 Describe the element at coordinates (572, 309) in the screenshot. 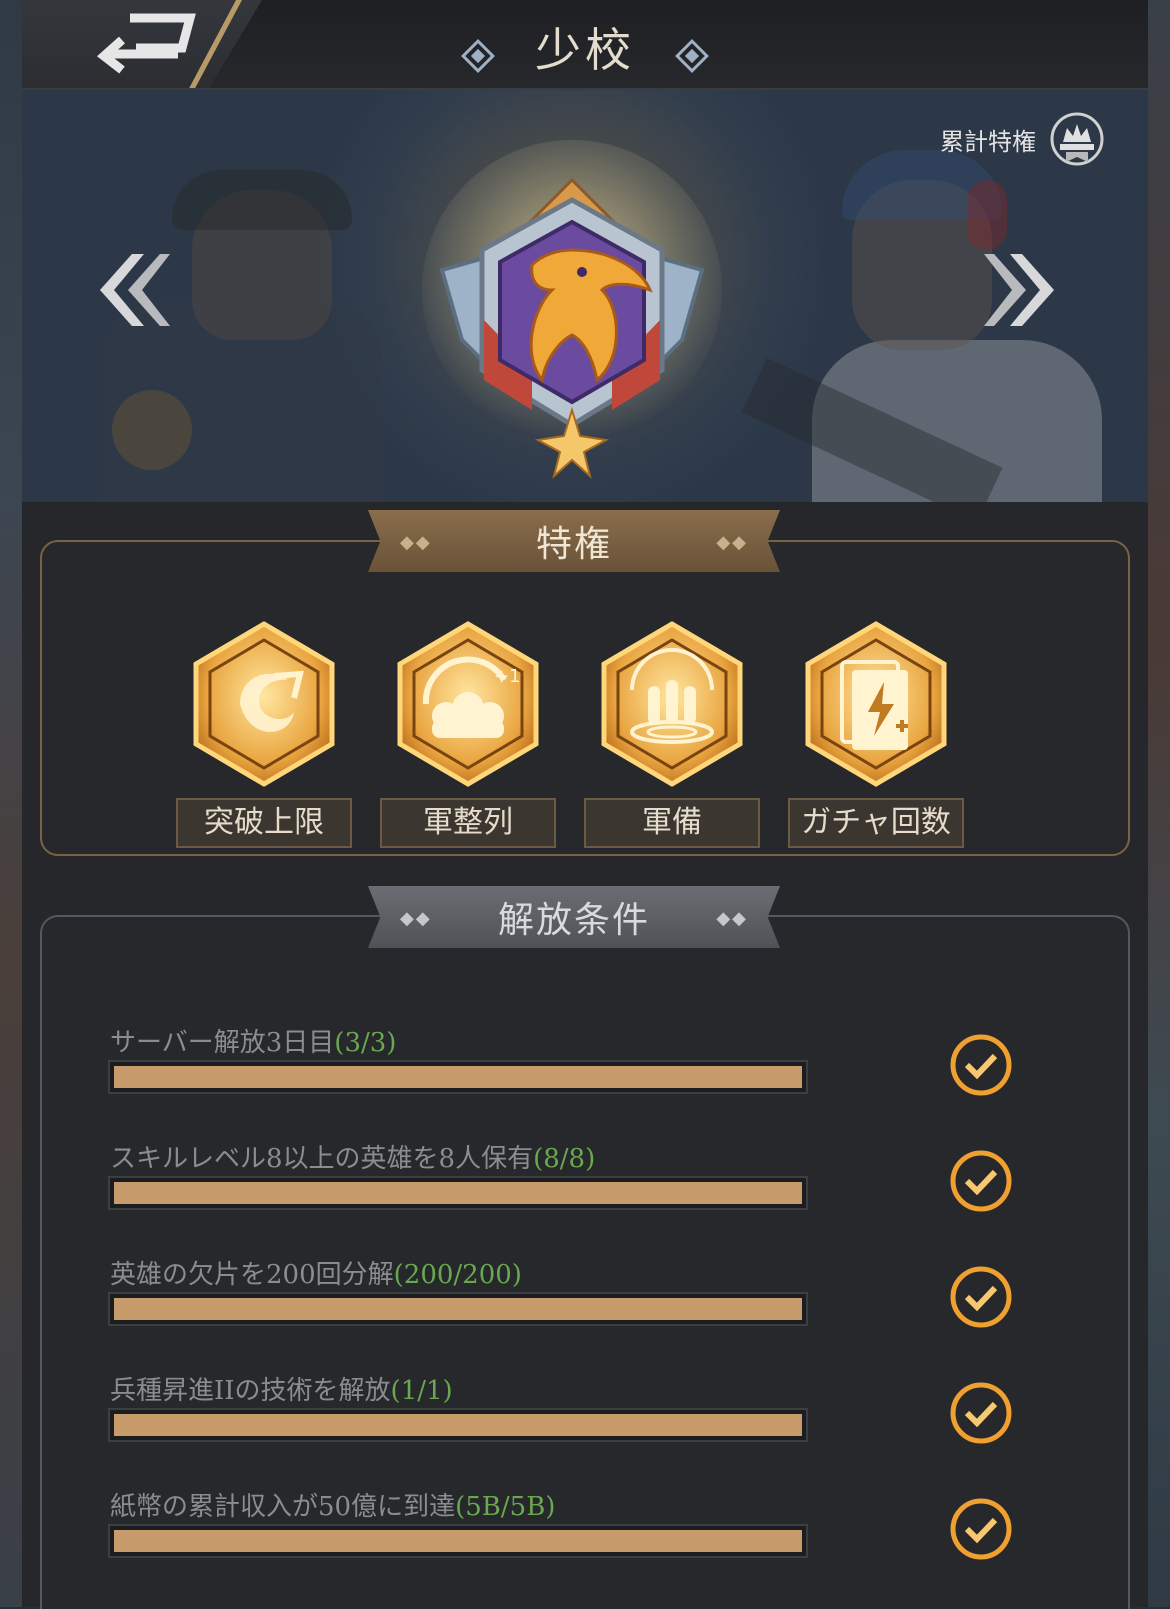

I see `eagle-rank-badge-icon` at that location.